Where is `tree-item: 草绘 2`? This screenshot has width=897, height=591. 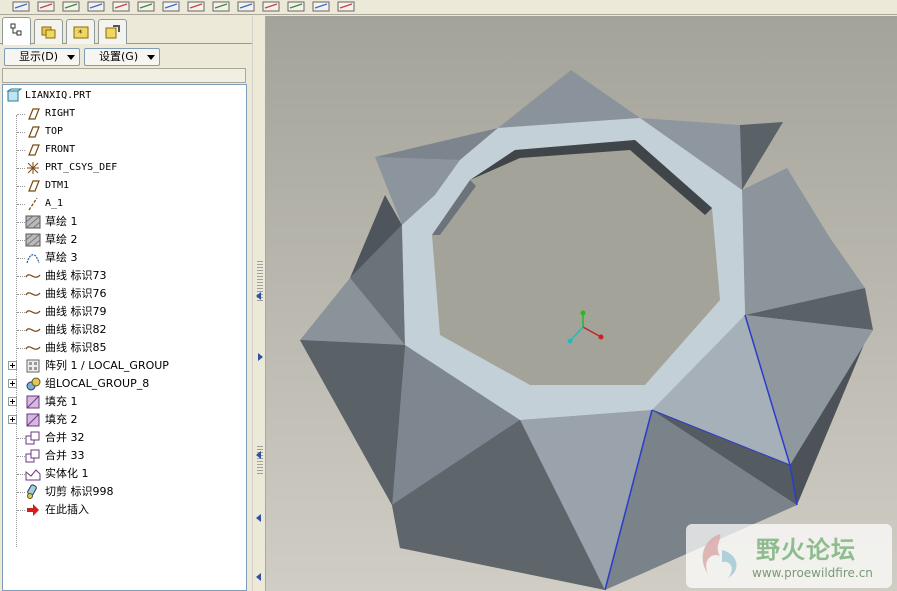
tree-item: 草绘 2 is located at coordinates (124, 240).